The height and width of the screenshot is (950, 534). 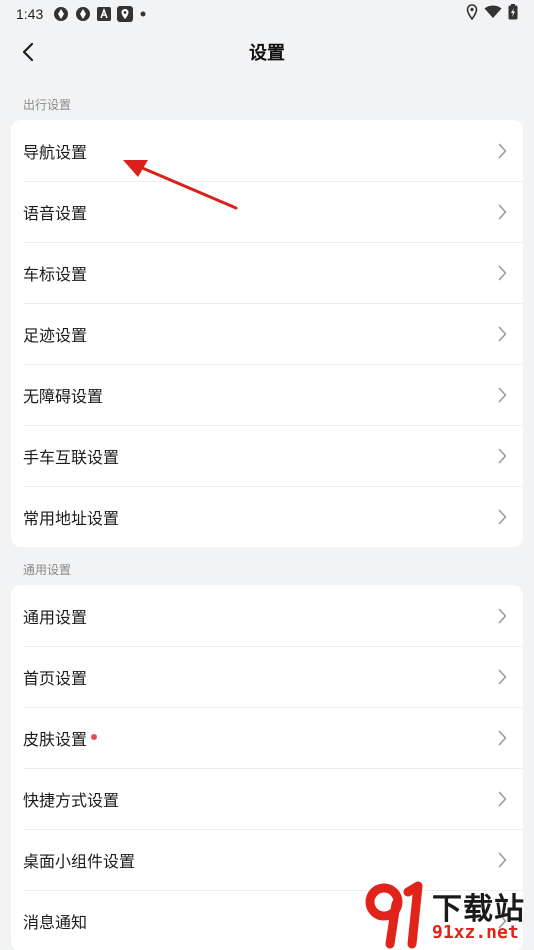 I want to click on app-a-icon, so click(x=104, y=14).